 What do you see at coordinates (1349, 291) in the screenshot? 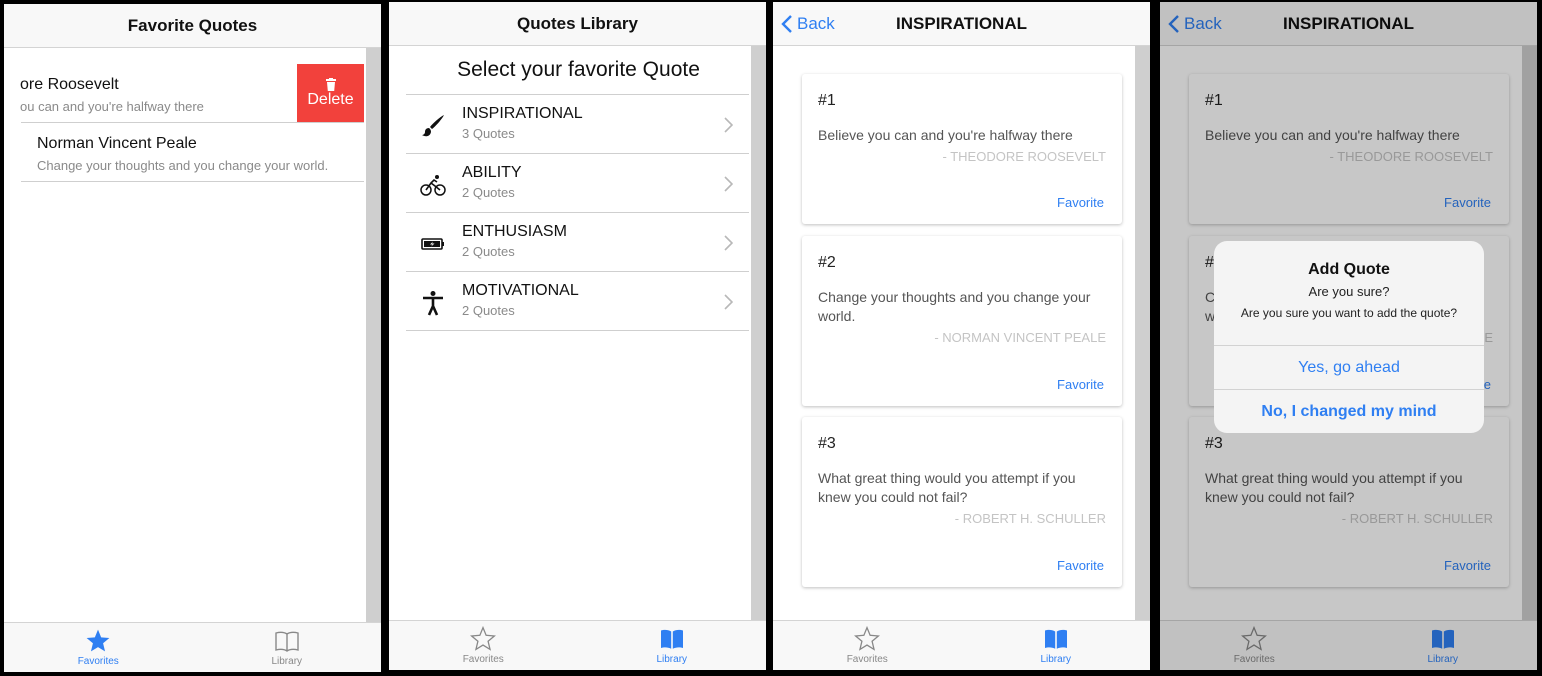
I see `dialog-subtitle: Are you sure?` at bounding box center [1349, 291].